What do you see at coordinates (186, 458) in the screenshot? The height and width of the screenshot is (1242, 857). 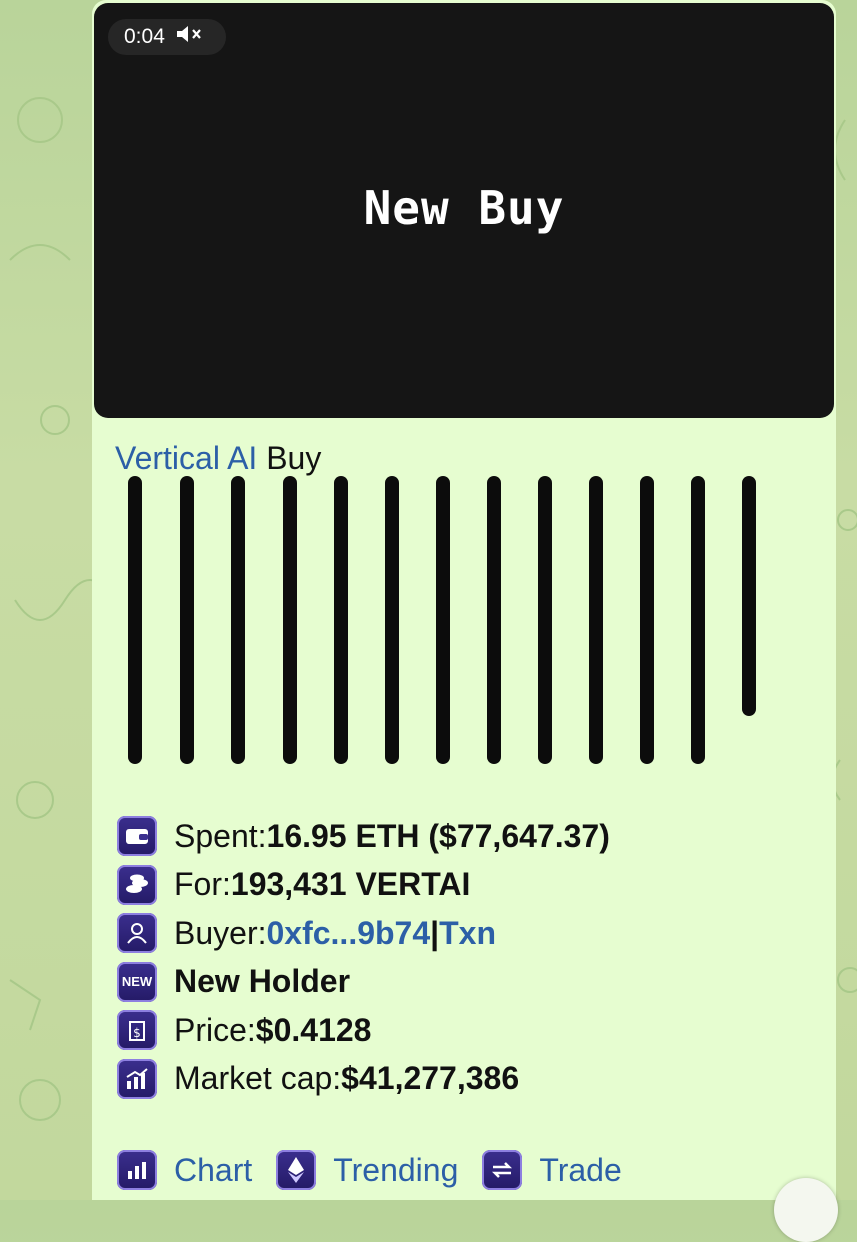 I see `token-link: Vertical AI` at bounding box center [186, 458].